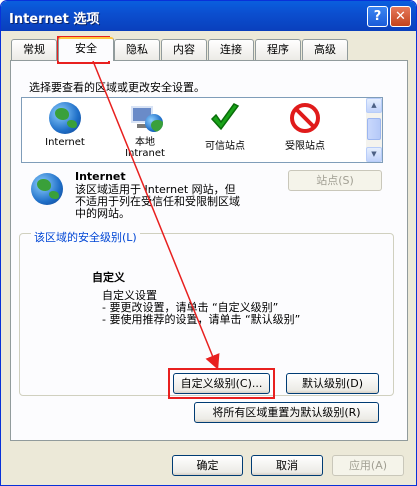 This screenshot has height=486, width=417. I want to click on tab-security: 安全, so click(86, 49).